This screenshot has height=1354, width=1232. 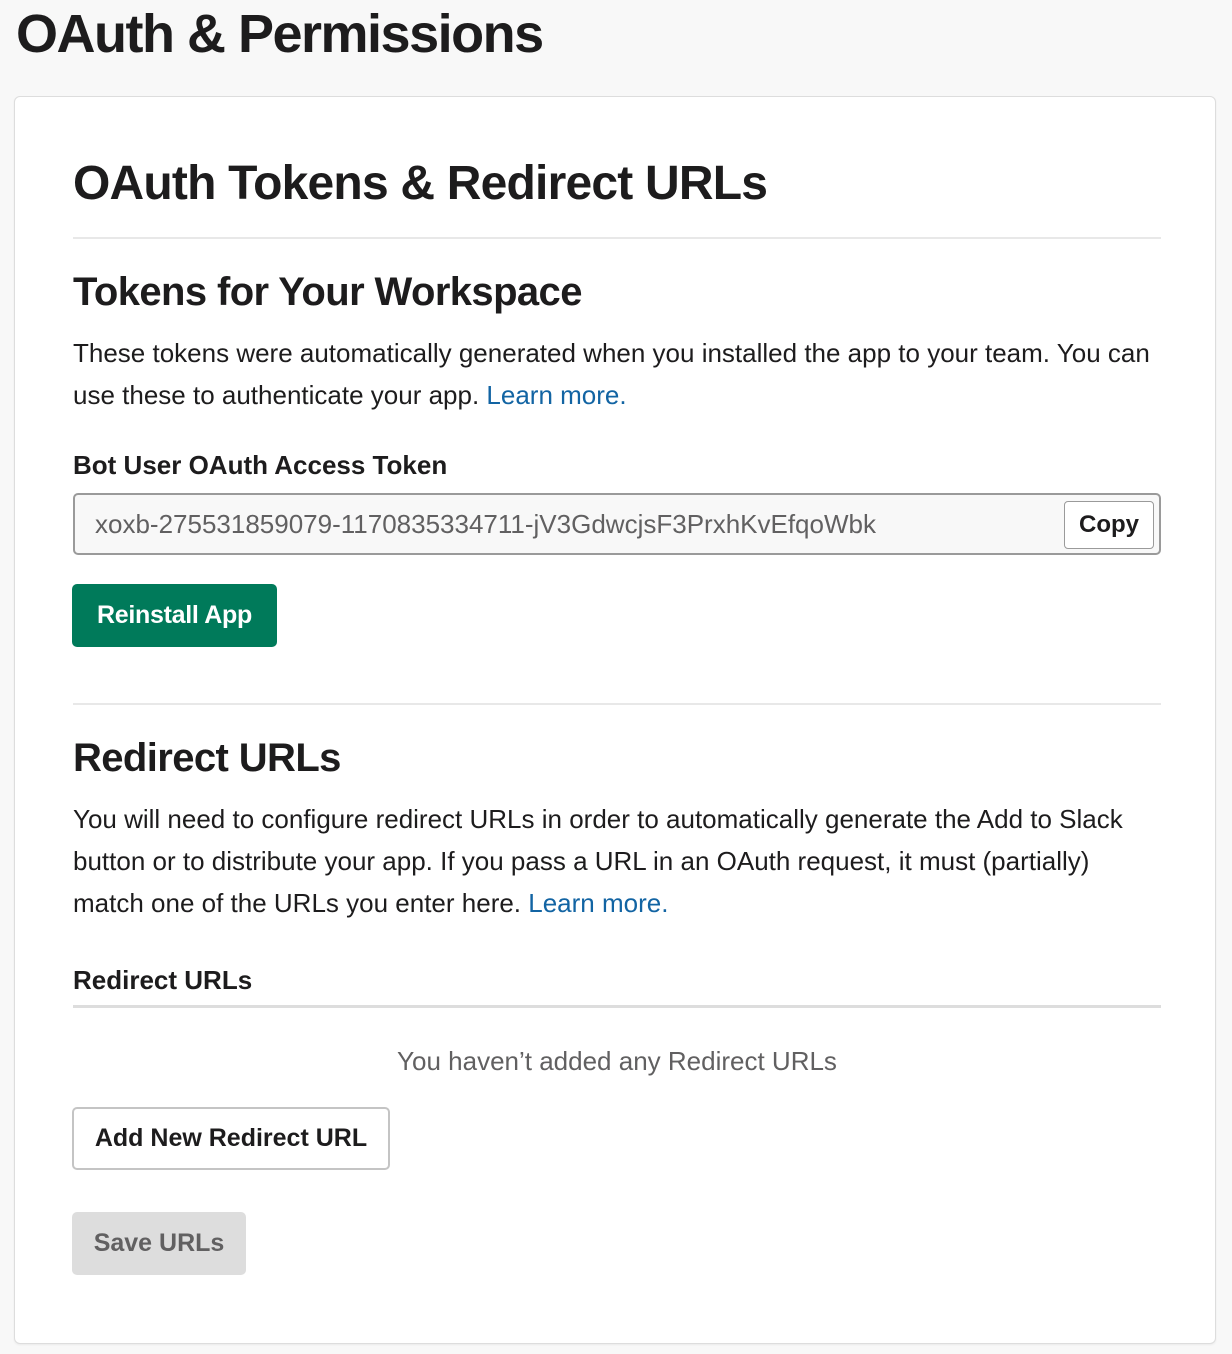 I want to click on tokens-title: Tokens for Your Workspace, so click(x=327, y=292).